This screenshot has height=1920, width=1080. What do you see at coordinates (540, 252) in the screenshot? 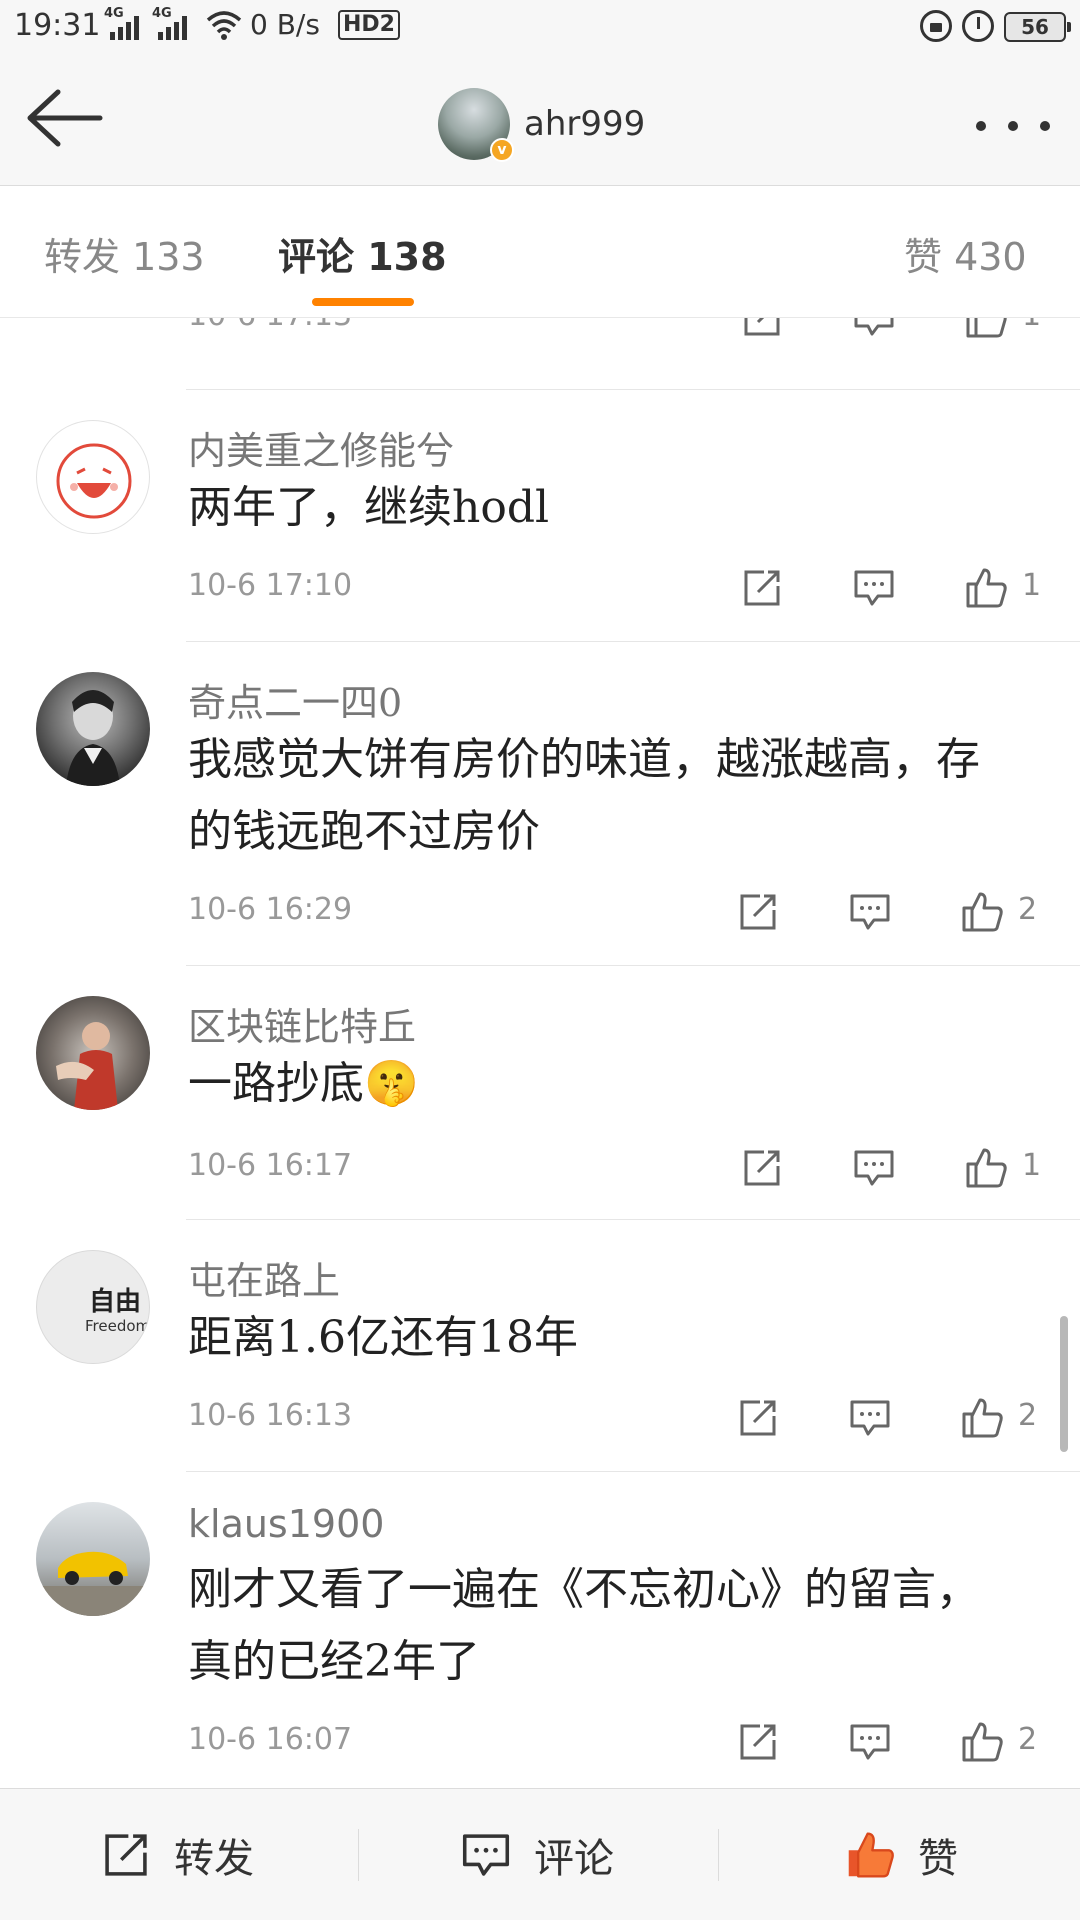
I see `tab-bar: 转发 133 评论 138 赞 430` at bounding box center [540, 252].